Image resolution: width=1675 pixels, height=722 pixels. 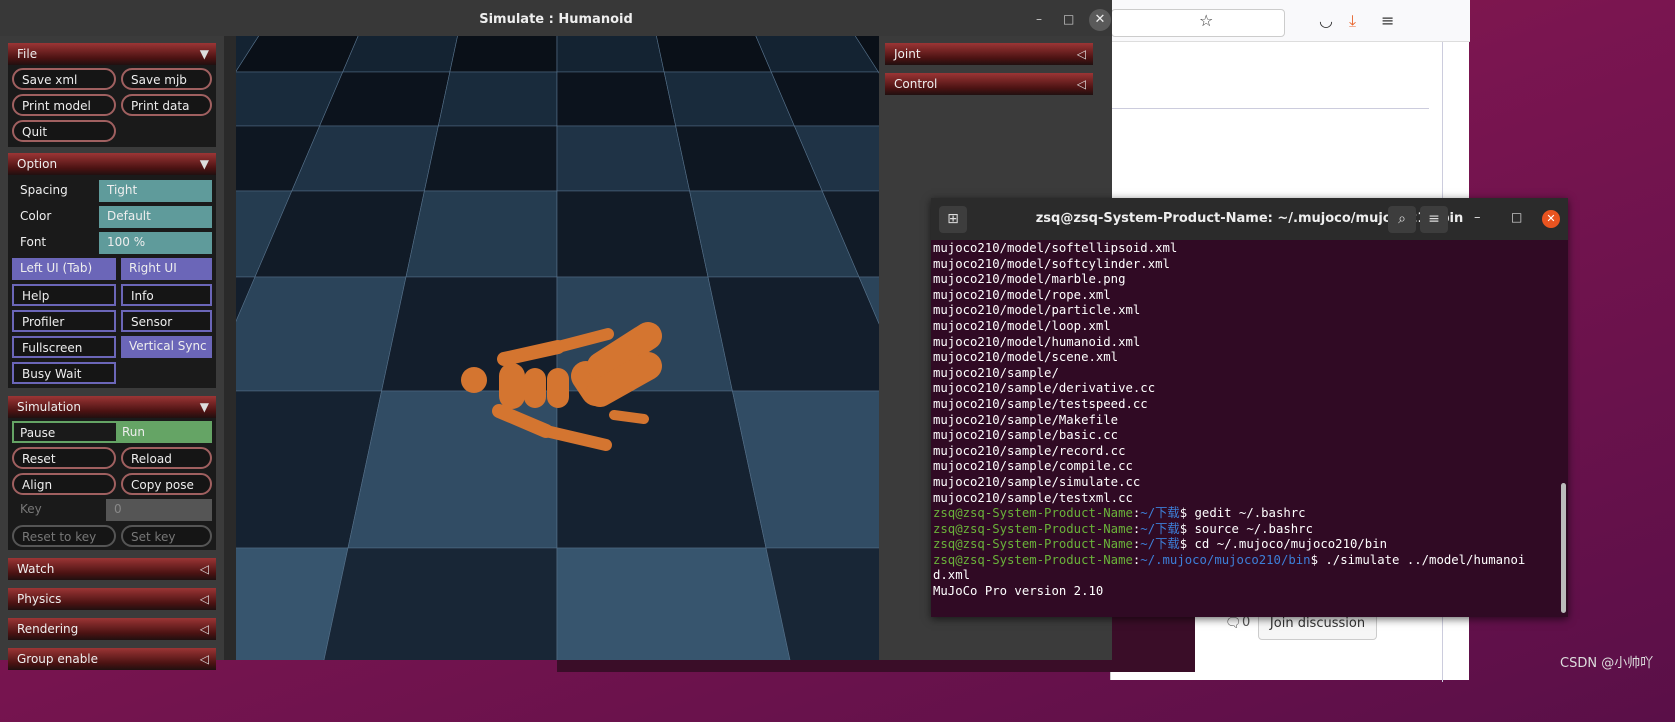 I want to click on toggle-right-ui: Right UI, so click(x=166, y=269).